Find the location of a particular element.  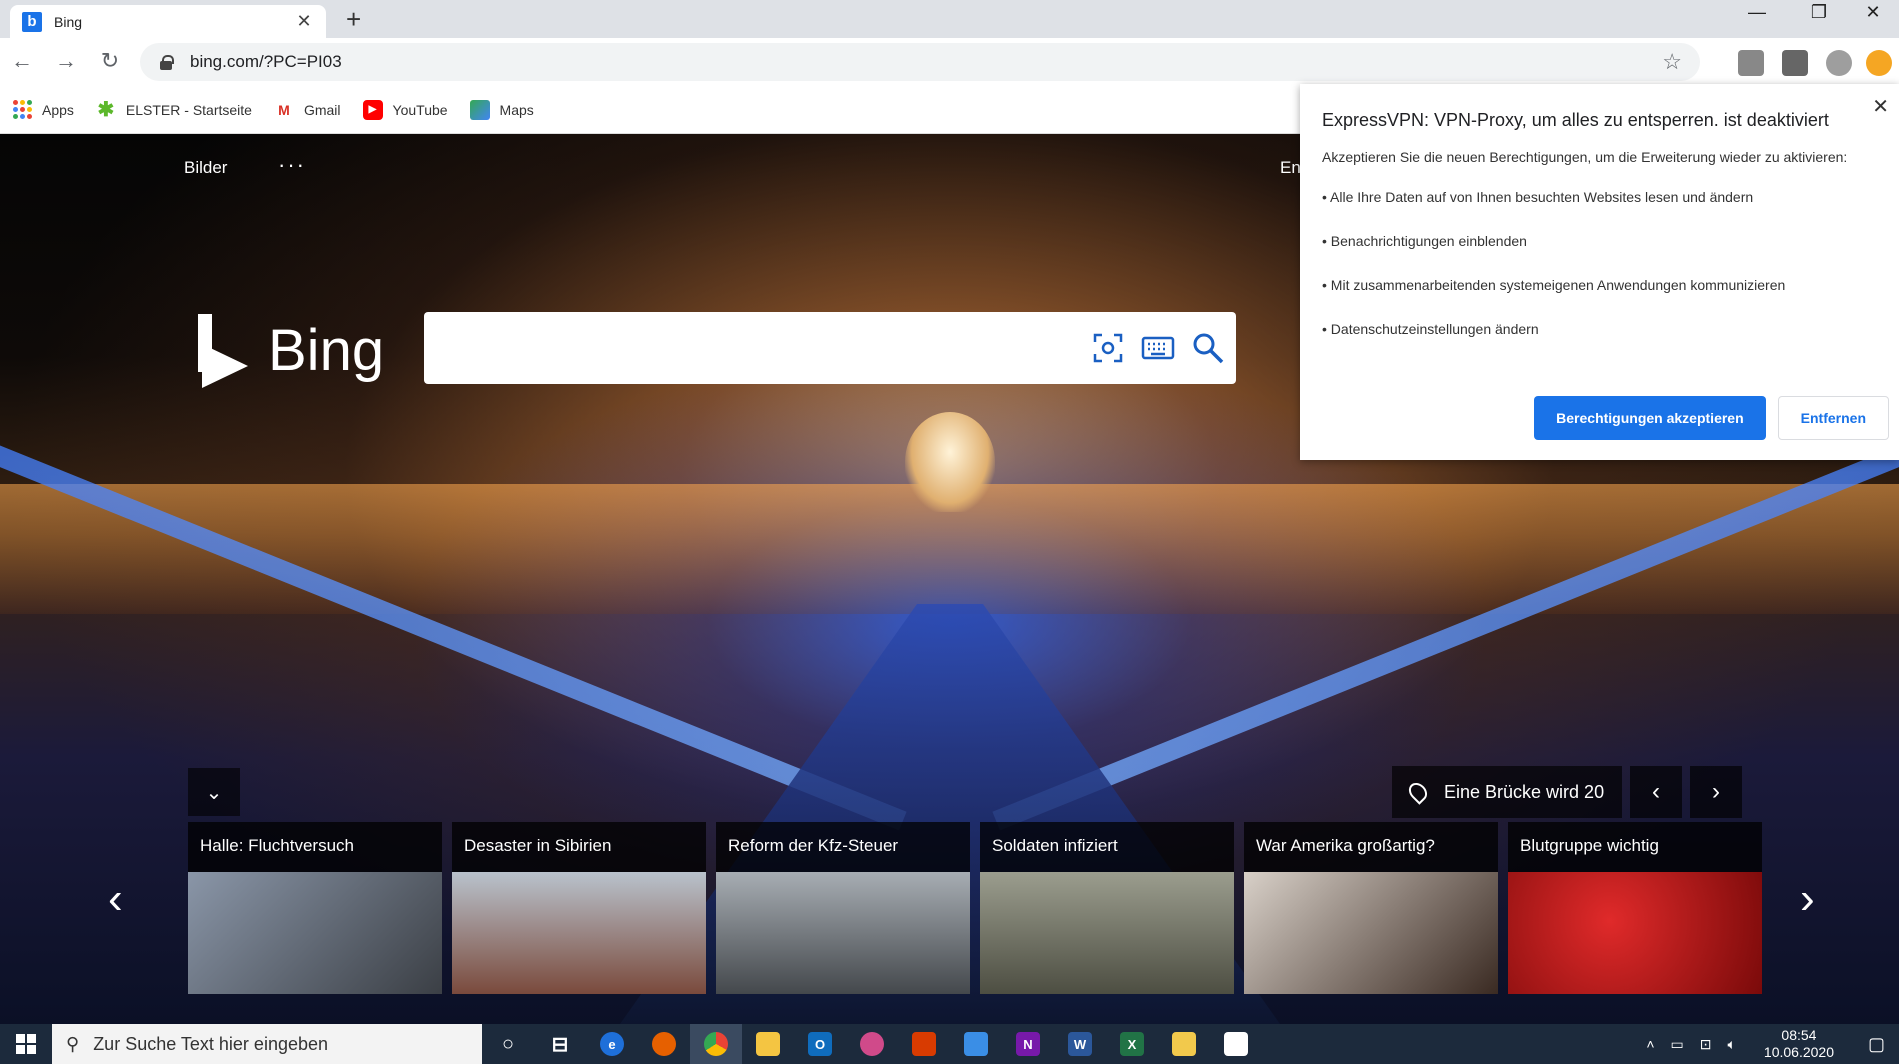

bing-logo-text: Bing is located at coordinates (326, 350).